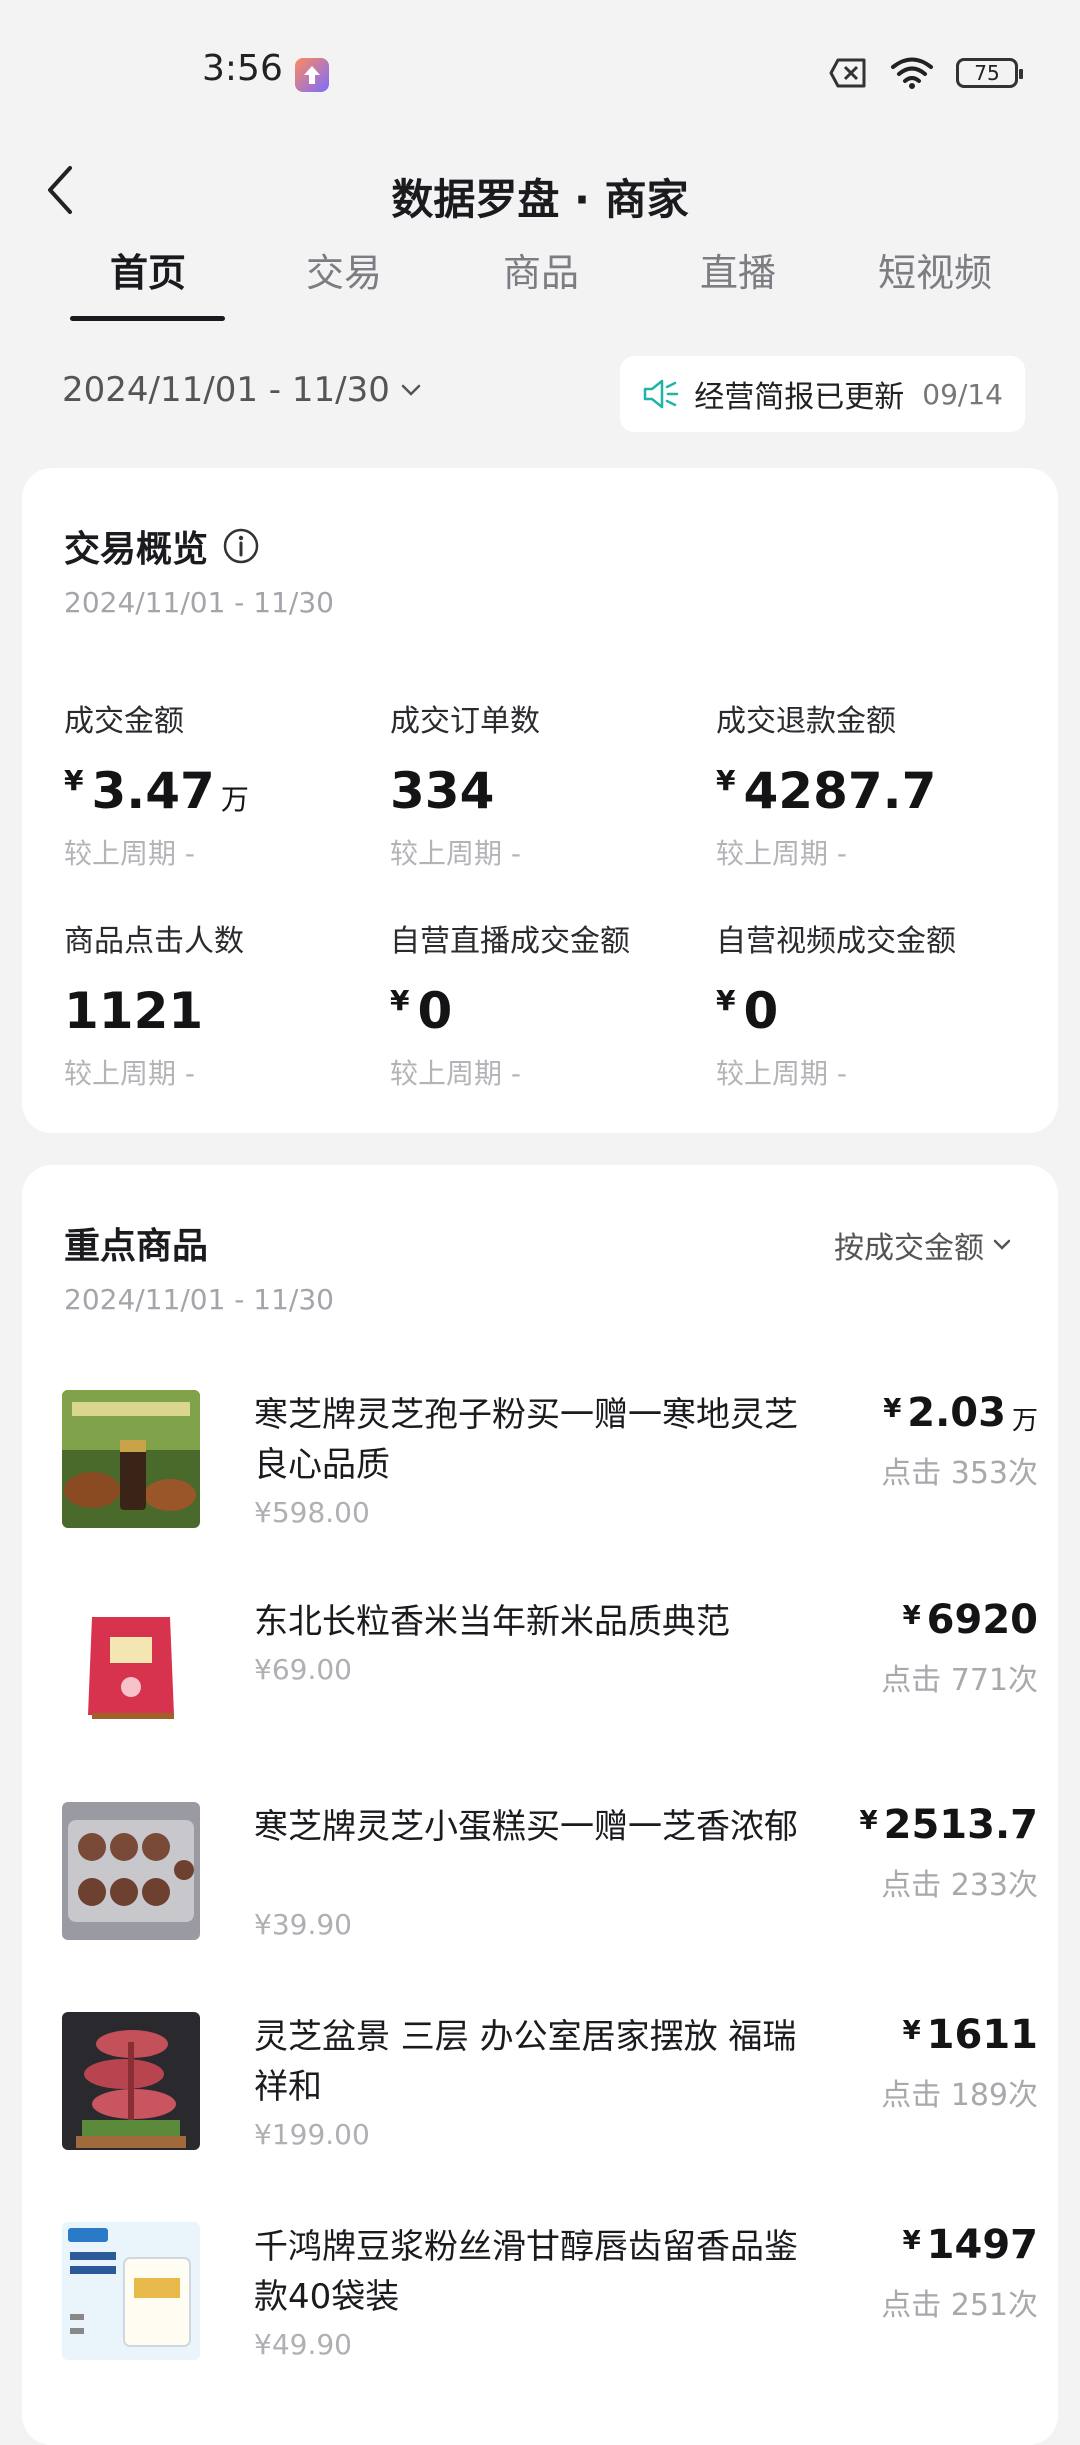  What do you see at coordinates (241, 546) in the screenshot?
I see `info-icon` at bounding box center [241, 546].